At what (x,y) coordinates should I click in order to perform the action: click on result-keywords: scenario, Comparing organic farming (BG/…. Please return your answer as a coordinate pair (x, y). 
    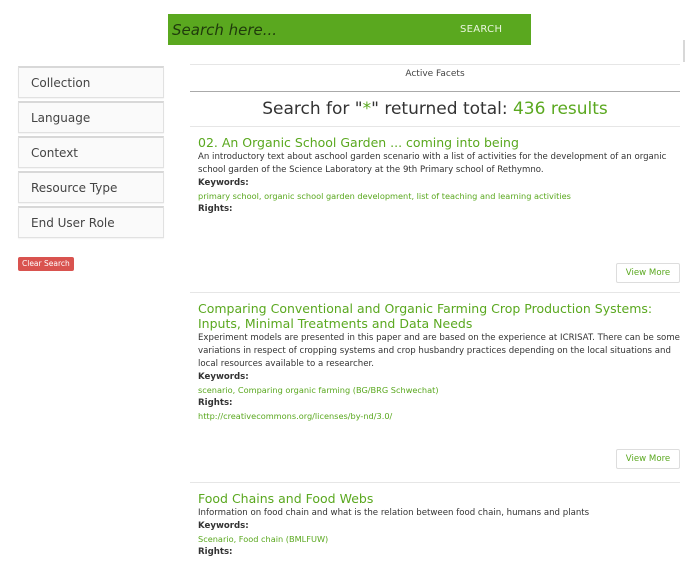
    Looking at the image, I should click on (439, 390).